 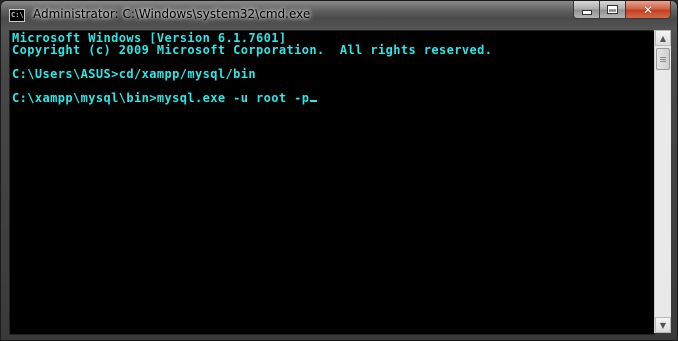 What do you see at coordinates (17, 15) in the screenshot?
I see `cmd-app-icon: C:\` at bounding box center [17, 15].